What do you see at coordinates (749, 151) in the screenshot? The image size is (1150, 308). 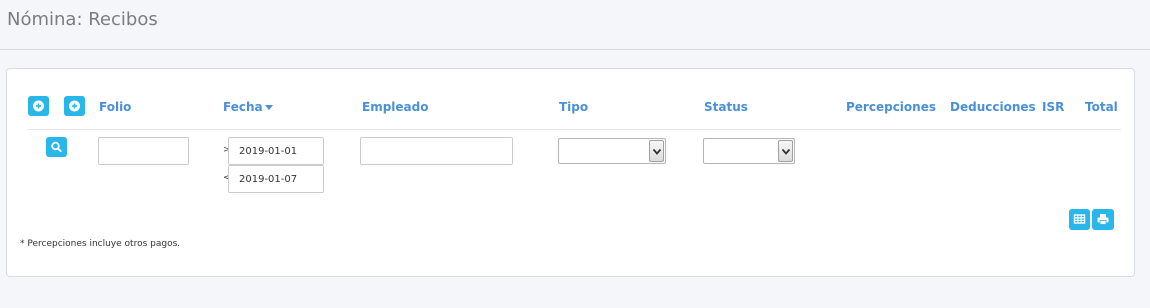 I see `status-select` at bounding box center [749, 151].